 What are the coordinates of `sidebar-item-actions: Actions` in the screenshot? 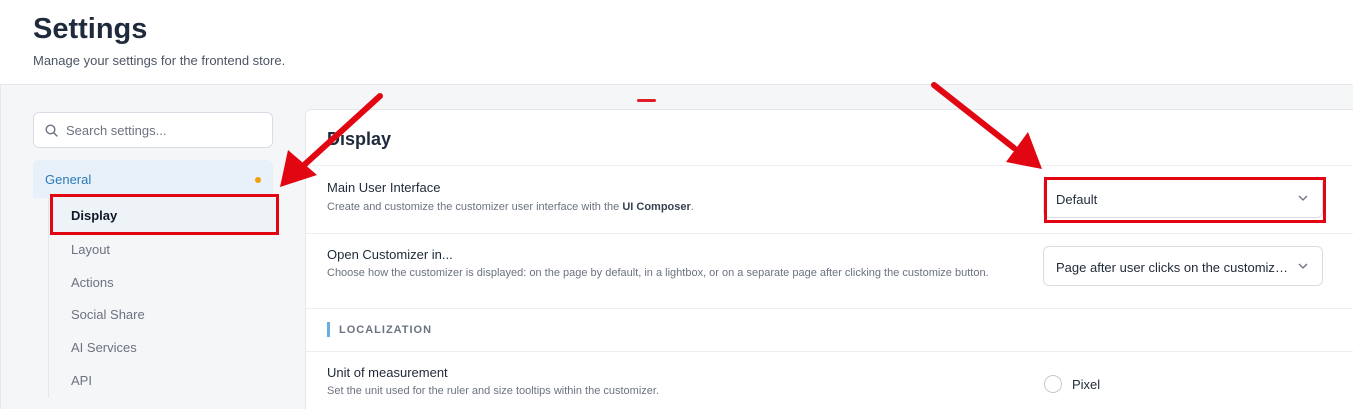 It's located at (92, 282).